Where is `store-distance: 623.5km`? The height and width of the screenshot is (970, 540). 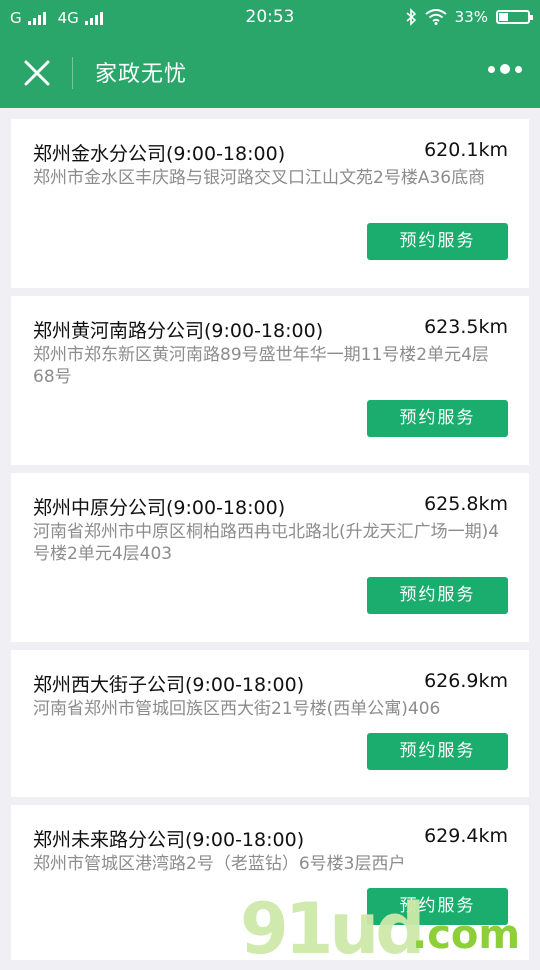
store-distance: 623.5km is located at coordinates (466, 327).